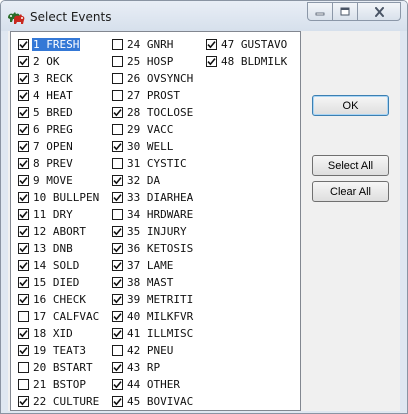  Describe the element at coordinates (153, 350) in the screenshot. I see `event-item: 42 PNEU` at that location.